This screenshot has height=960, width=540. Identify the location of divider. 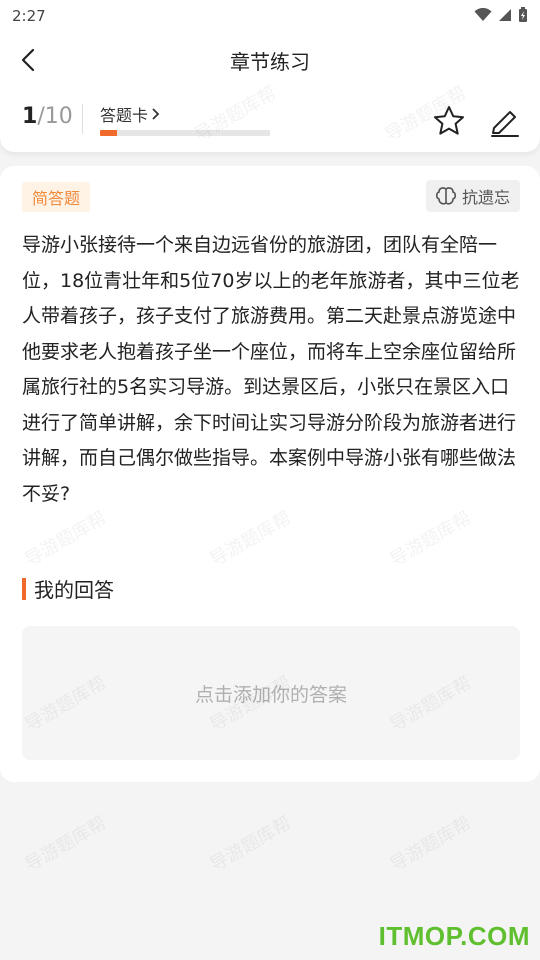
(82, 119).